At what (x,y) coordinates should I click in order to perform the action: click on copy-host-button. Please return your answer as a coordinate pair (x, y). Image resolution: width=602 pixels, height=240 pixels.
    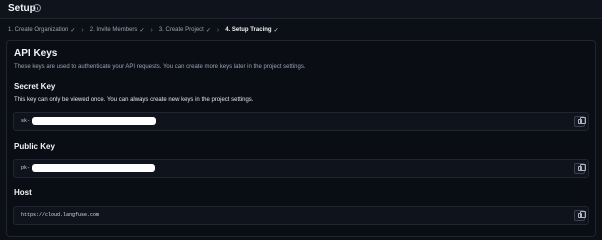
    Looking at the image, I should click on (580, 215).